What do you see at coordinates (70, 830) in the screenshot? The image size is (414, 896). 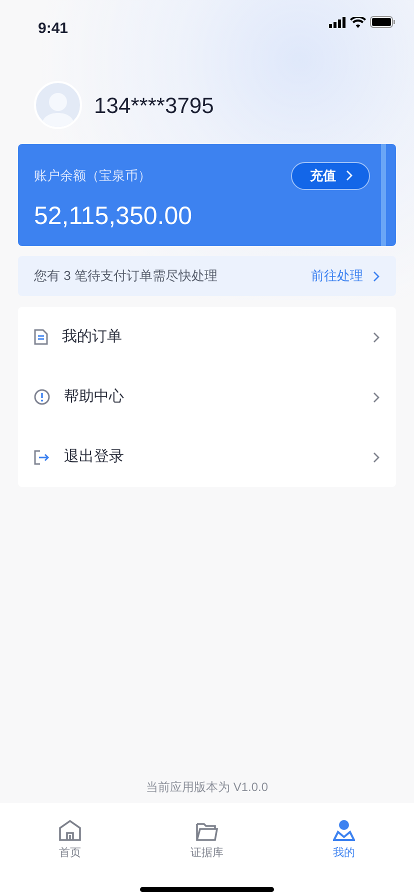 I see `home-icon` at bounding box center [70, 830].